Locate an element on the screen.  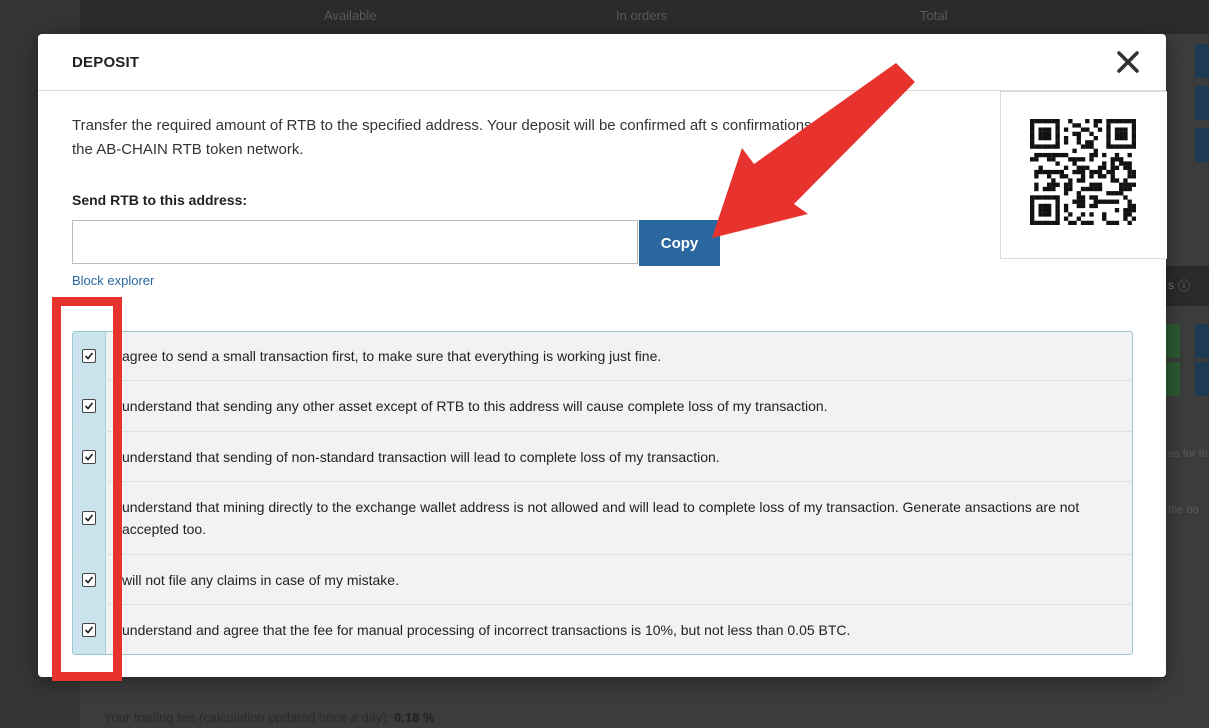
close-icon is located at coordinates (1128, 62).